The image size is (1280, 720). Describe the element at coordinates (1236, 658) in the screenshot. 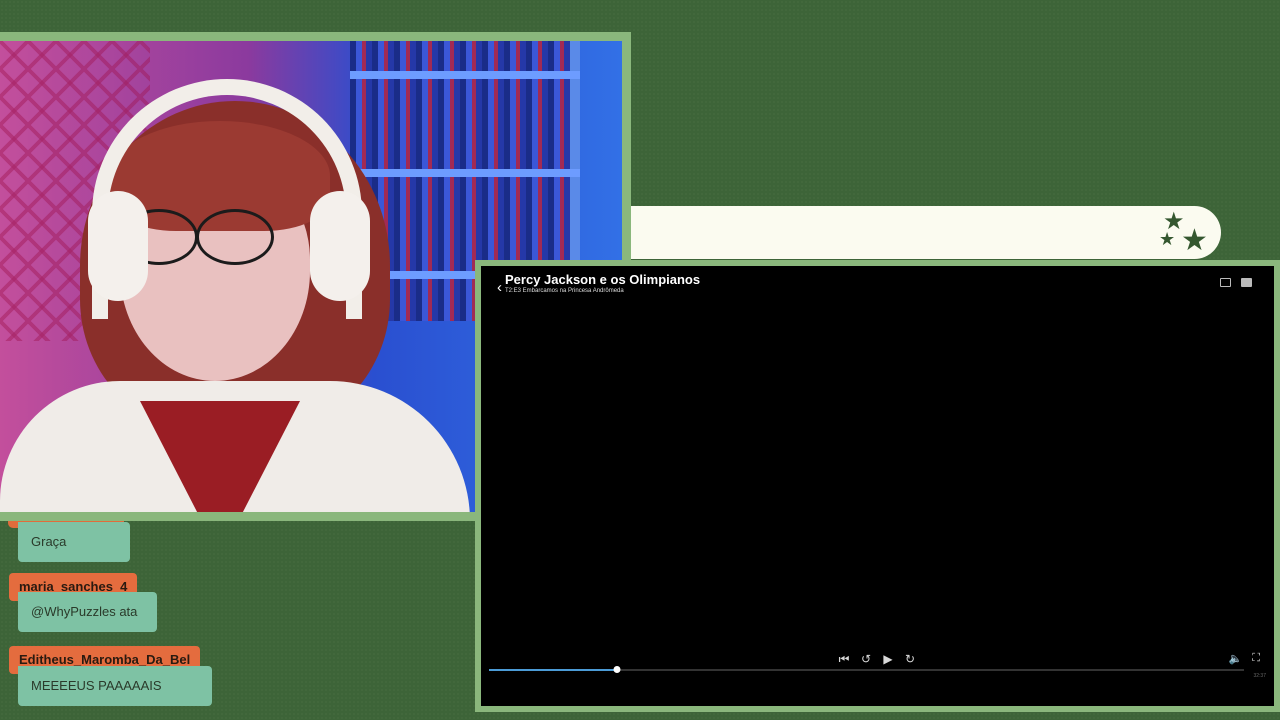

I see `volume-icon: 🔈` at that location.